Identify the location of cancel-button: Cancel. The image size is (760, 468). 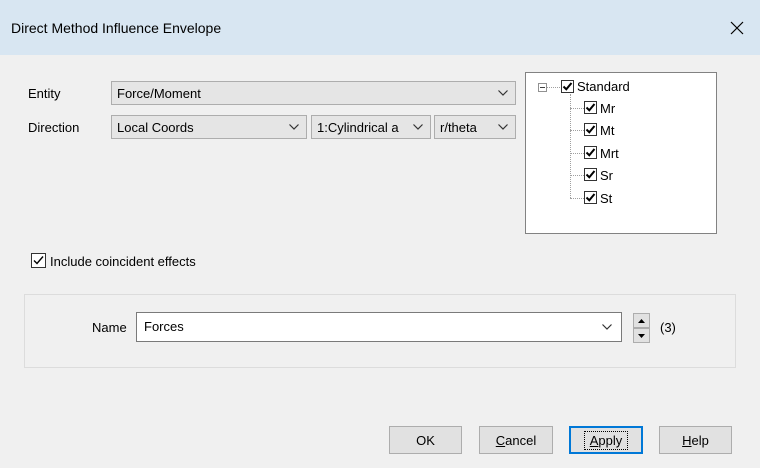
(516, 440).